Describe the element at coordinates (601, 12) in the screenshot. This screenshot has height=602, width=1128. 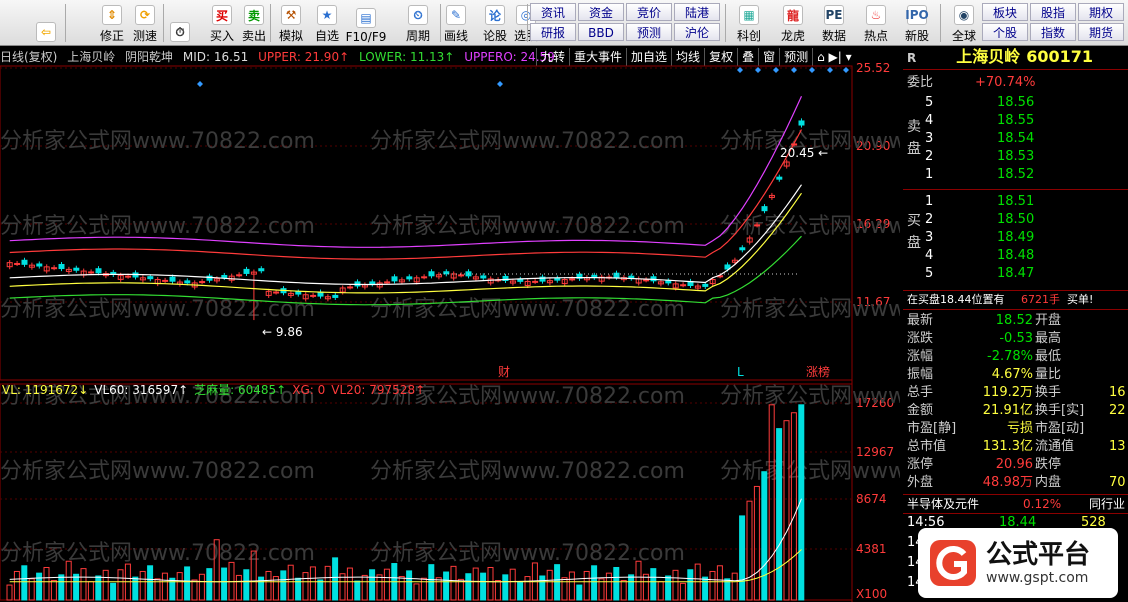
I see `toolbar-fund-button: 资金` at that location.